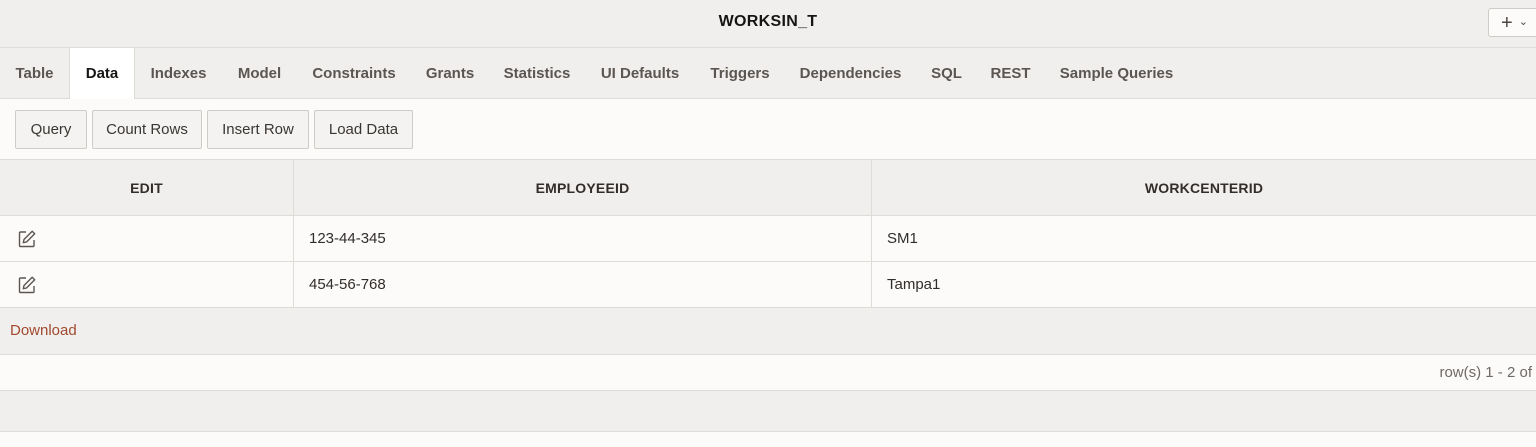 Image resolution: width=1536 pixels, height=447 pixels. I want to click on page-title: WORKSIN_T, so click(768, 21).